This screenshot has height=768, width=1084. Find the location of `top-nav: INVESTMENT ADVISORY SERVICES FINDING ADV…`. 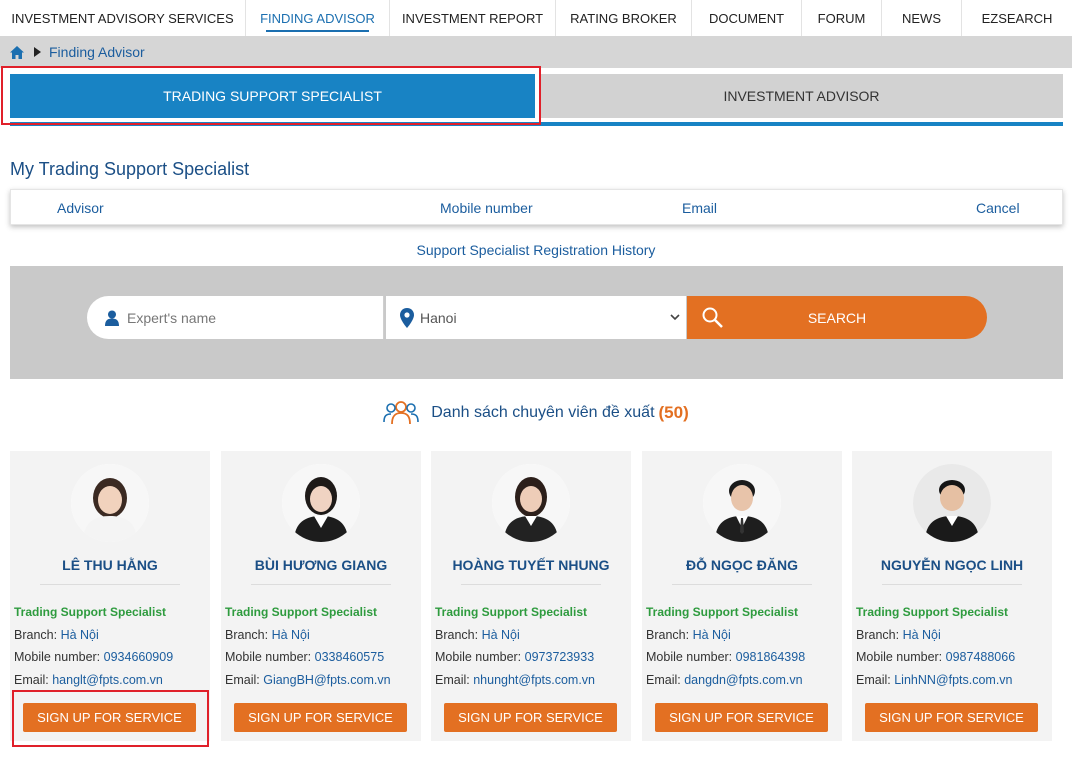

top-nav: INVESTMENT ADVISORY SERVICES FINDING ADV… is located at coordinates (542, 18).